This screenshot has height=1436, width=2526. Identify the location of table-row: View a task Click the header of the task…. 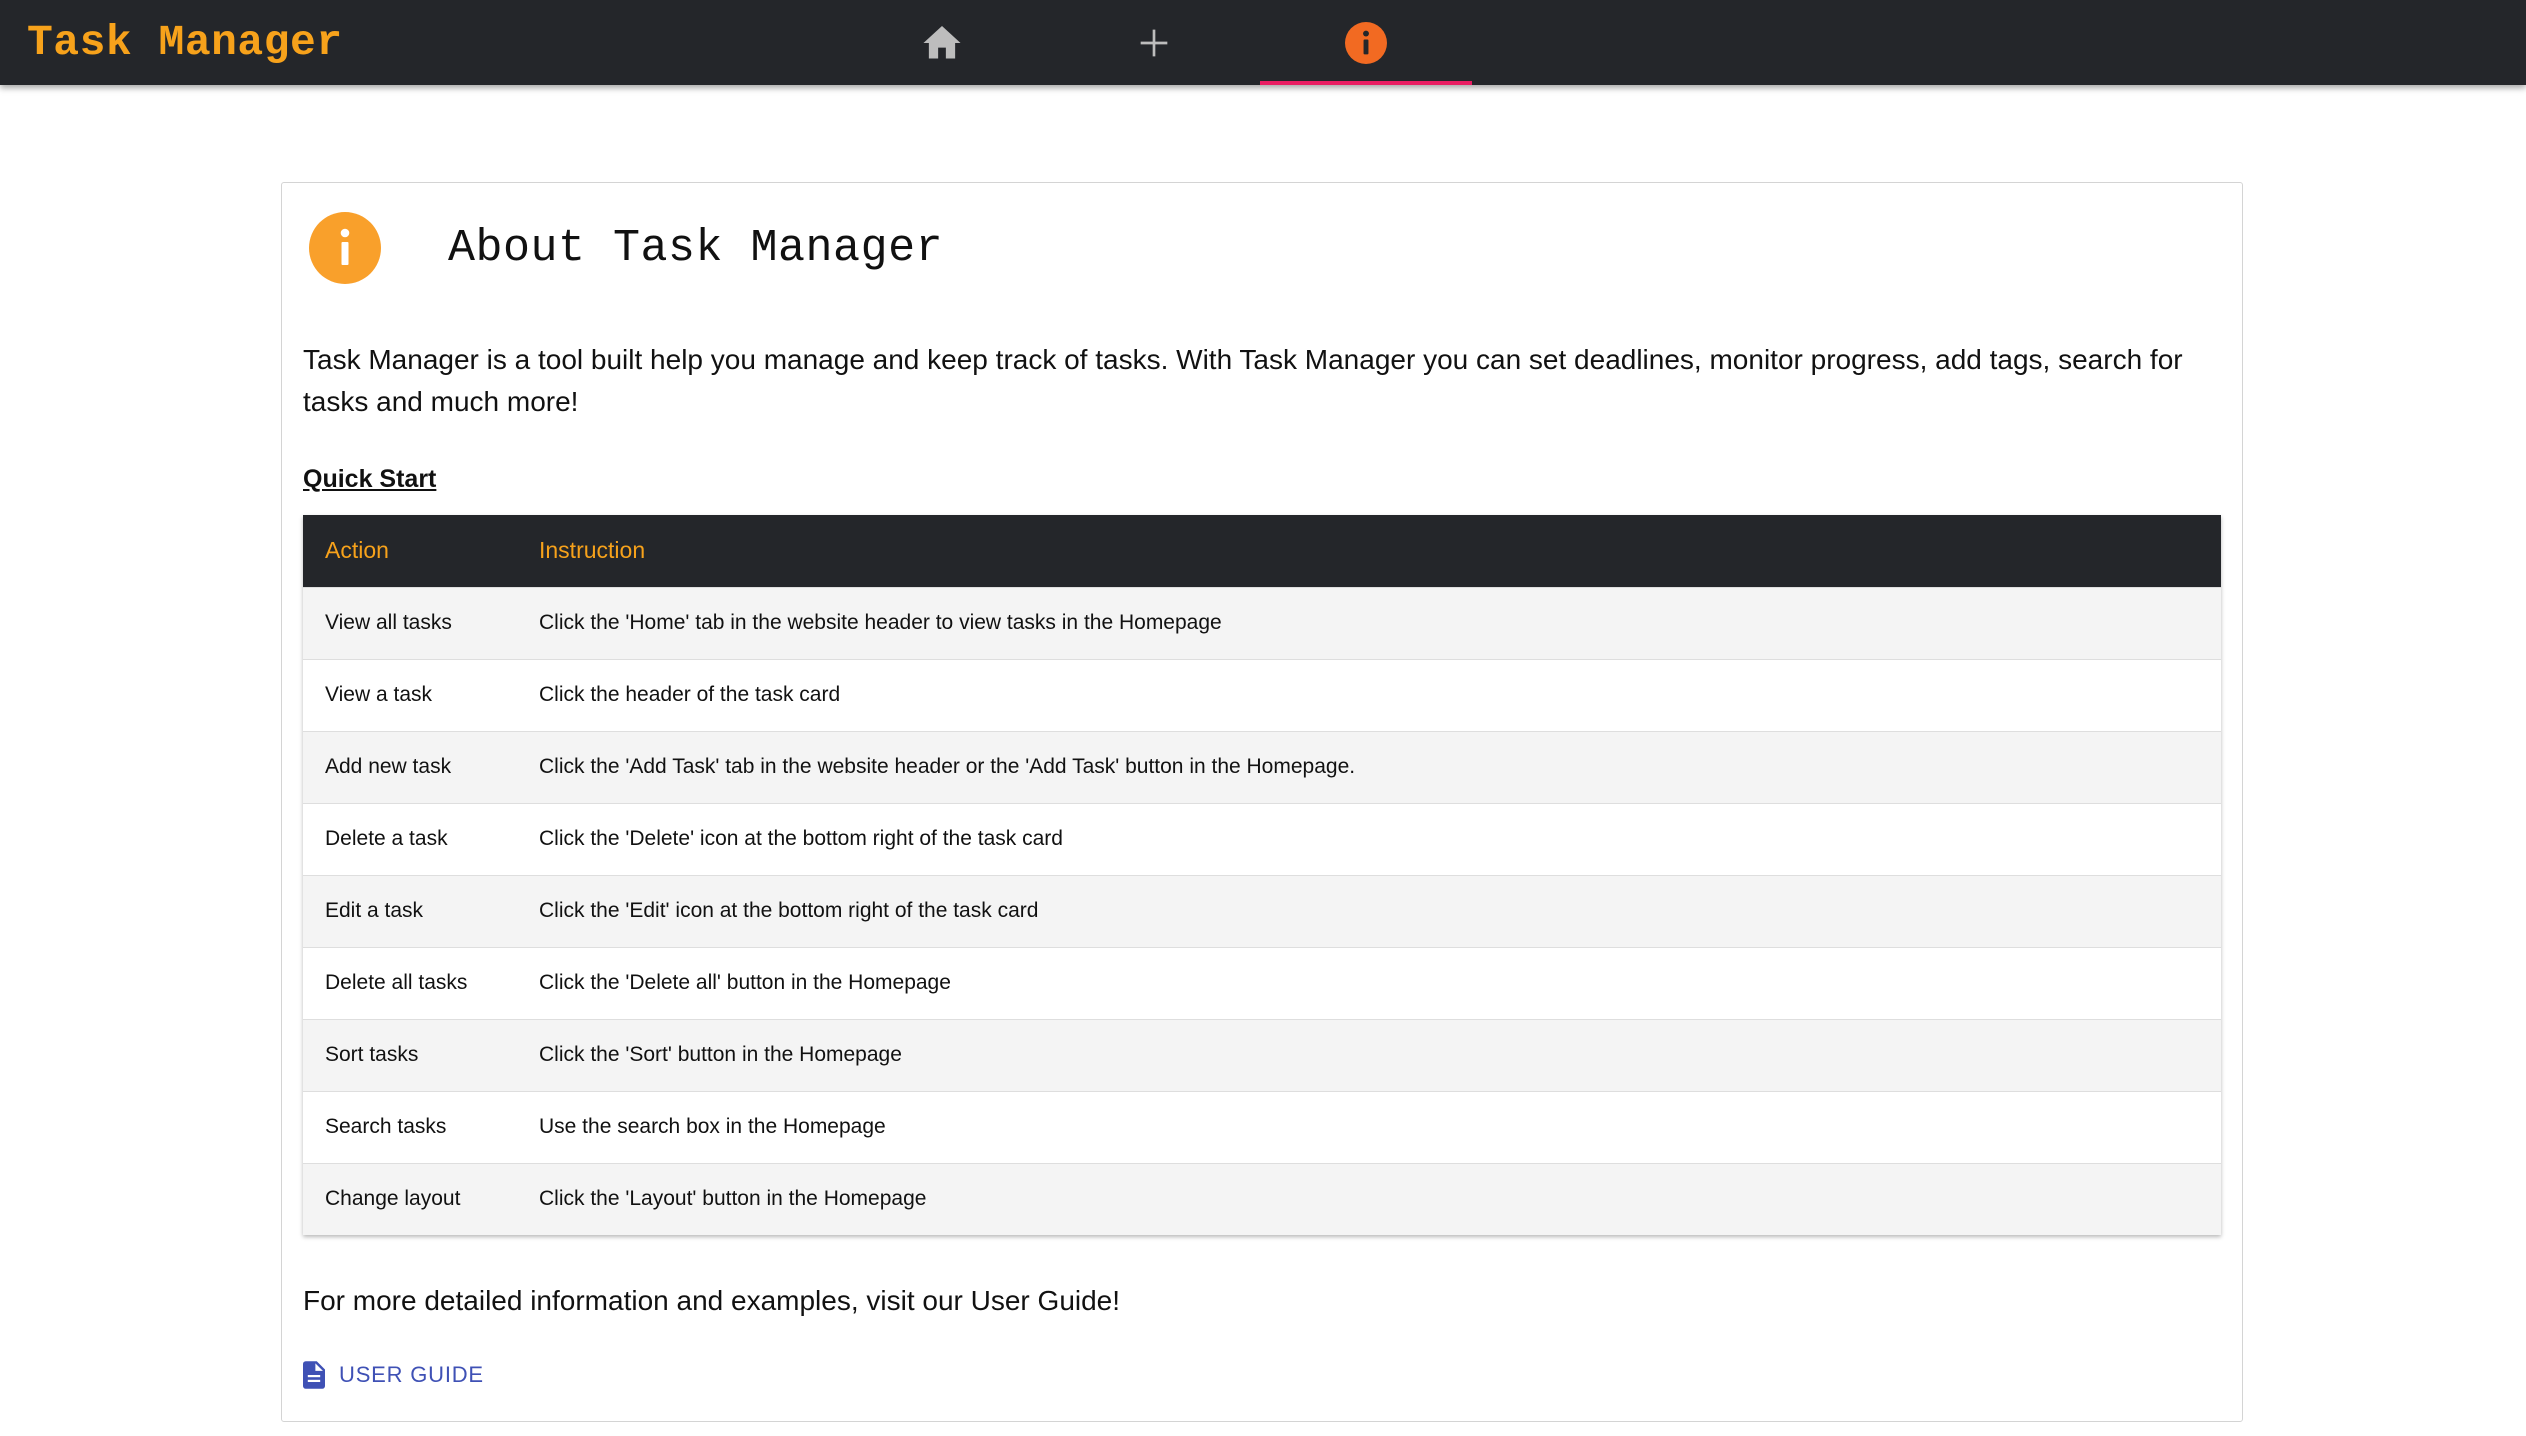
(1262, 694).